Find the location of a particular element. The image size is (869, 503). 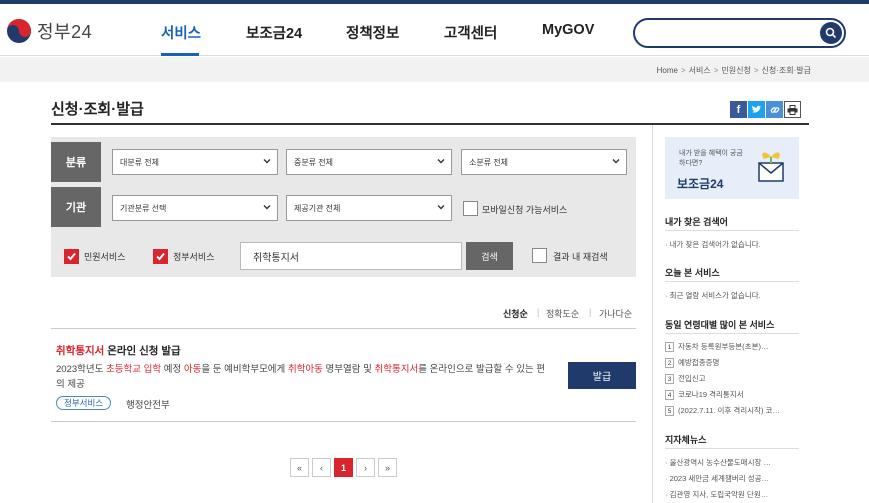

breadcrumb-home: Home is located at coordinates (667, 70).